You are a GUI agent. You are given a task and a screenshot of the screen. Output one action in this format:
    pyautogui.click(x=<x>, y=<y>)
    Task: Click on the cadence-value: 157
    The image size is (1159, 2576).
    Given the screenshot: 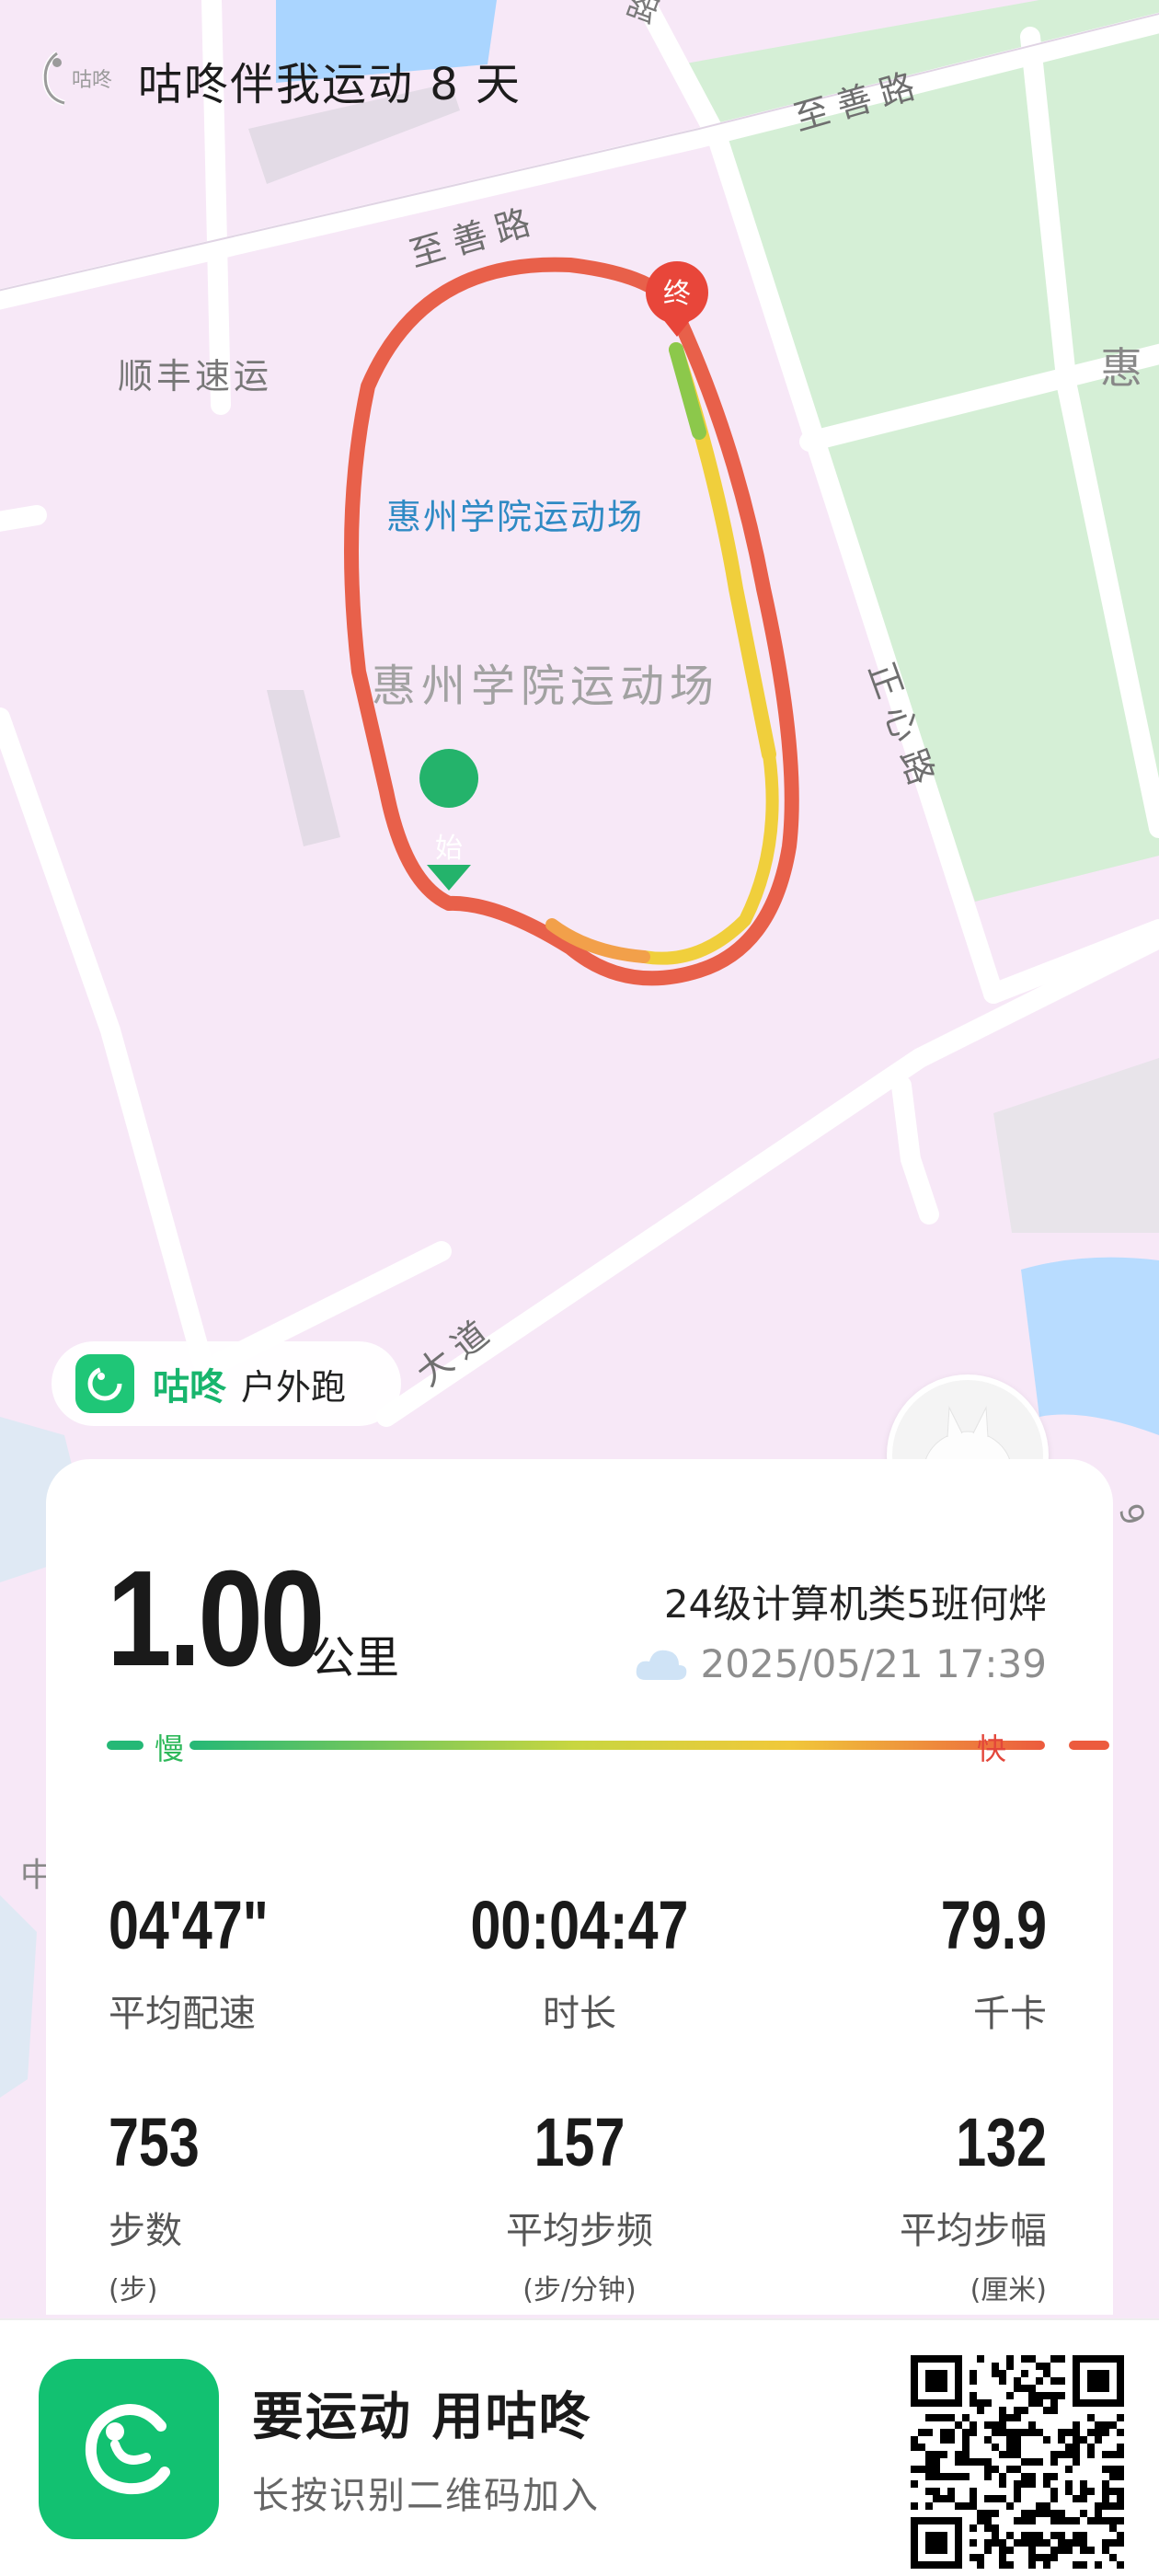 What is the action you would take?
    pyautogui.click(x=579, y=2142)
    